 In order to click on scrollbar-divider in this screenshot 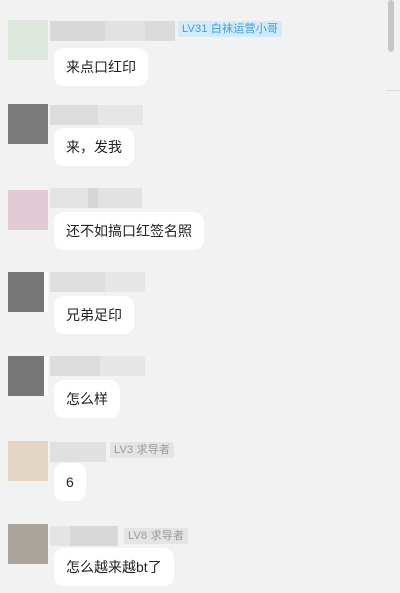, I will do `click(393, 90)`.